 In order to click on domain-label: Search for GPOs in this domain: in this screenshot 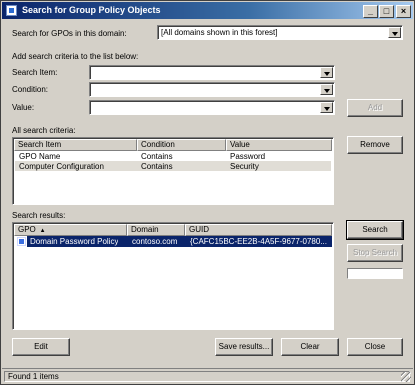, I will do `click(69, 33)`.